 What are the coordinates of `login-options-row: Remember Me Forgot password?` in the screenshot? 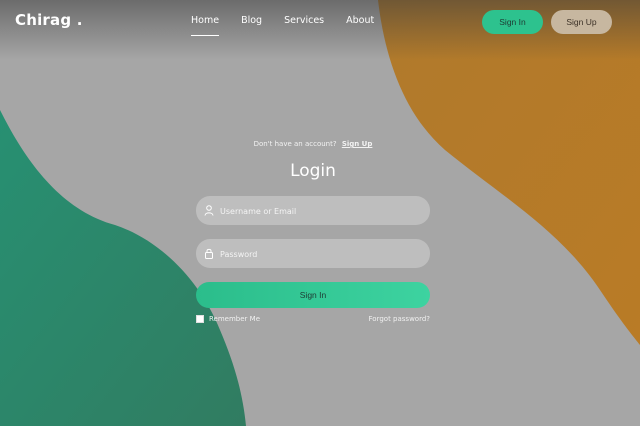 It's located at (313, 319).